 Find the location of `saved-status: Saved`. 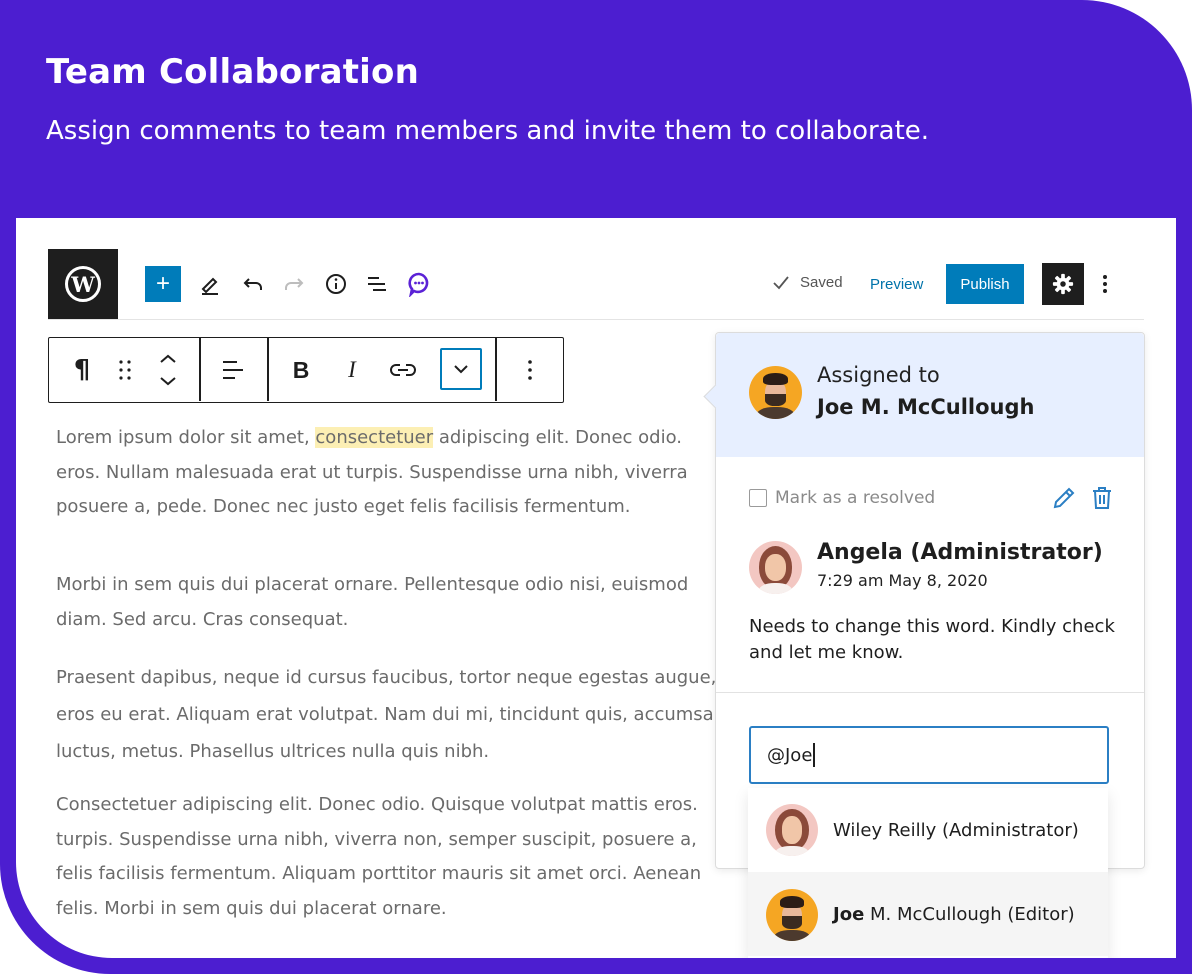

saved-status: Saved is located at coordinates (807, 282).